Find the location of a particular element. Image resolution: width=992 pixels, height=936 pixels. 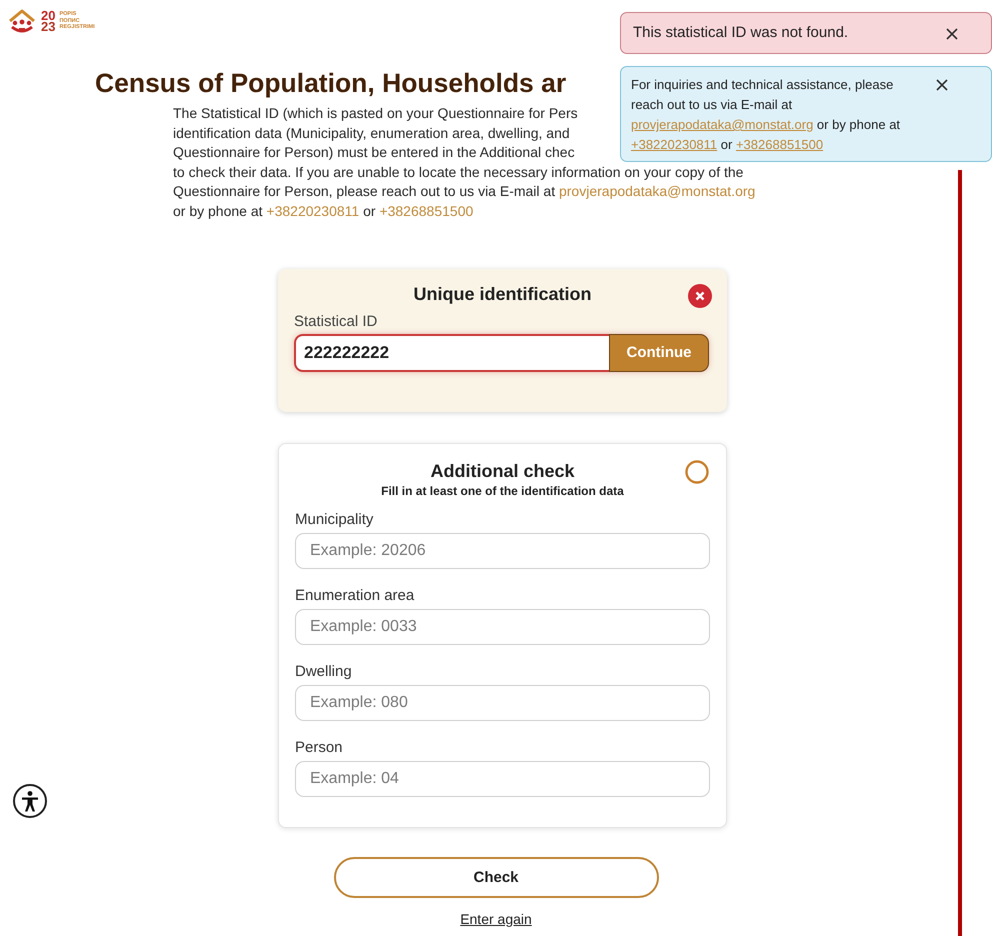

intro-text-line: identification data (Municipality, enumeration area, dwelling, and is located at coordinates (371, 133).